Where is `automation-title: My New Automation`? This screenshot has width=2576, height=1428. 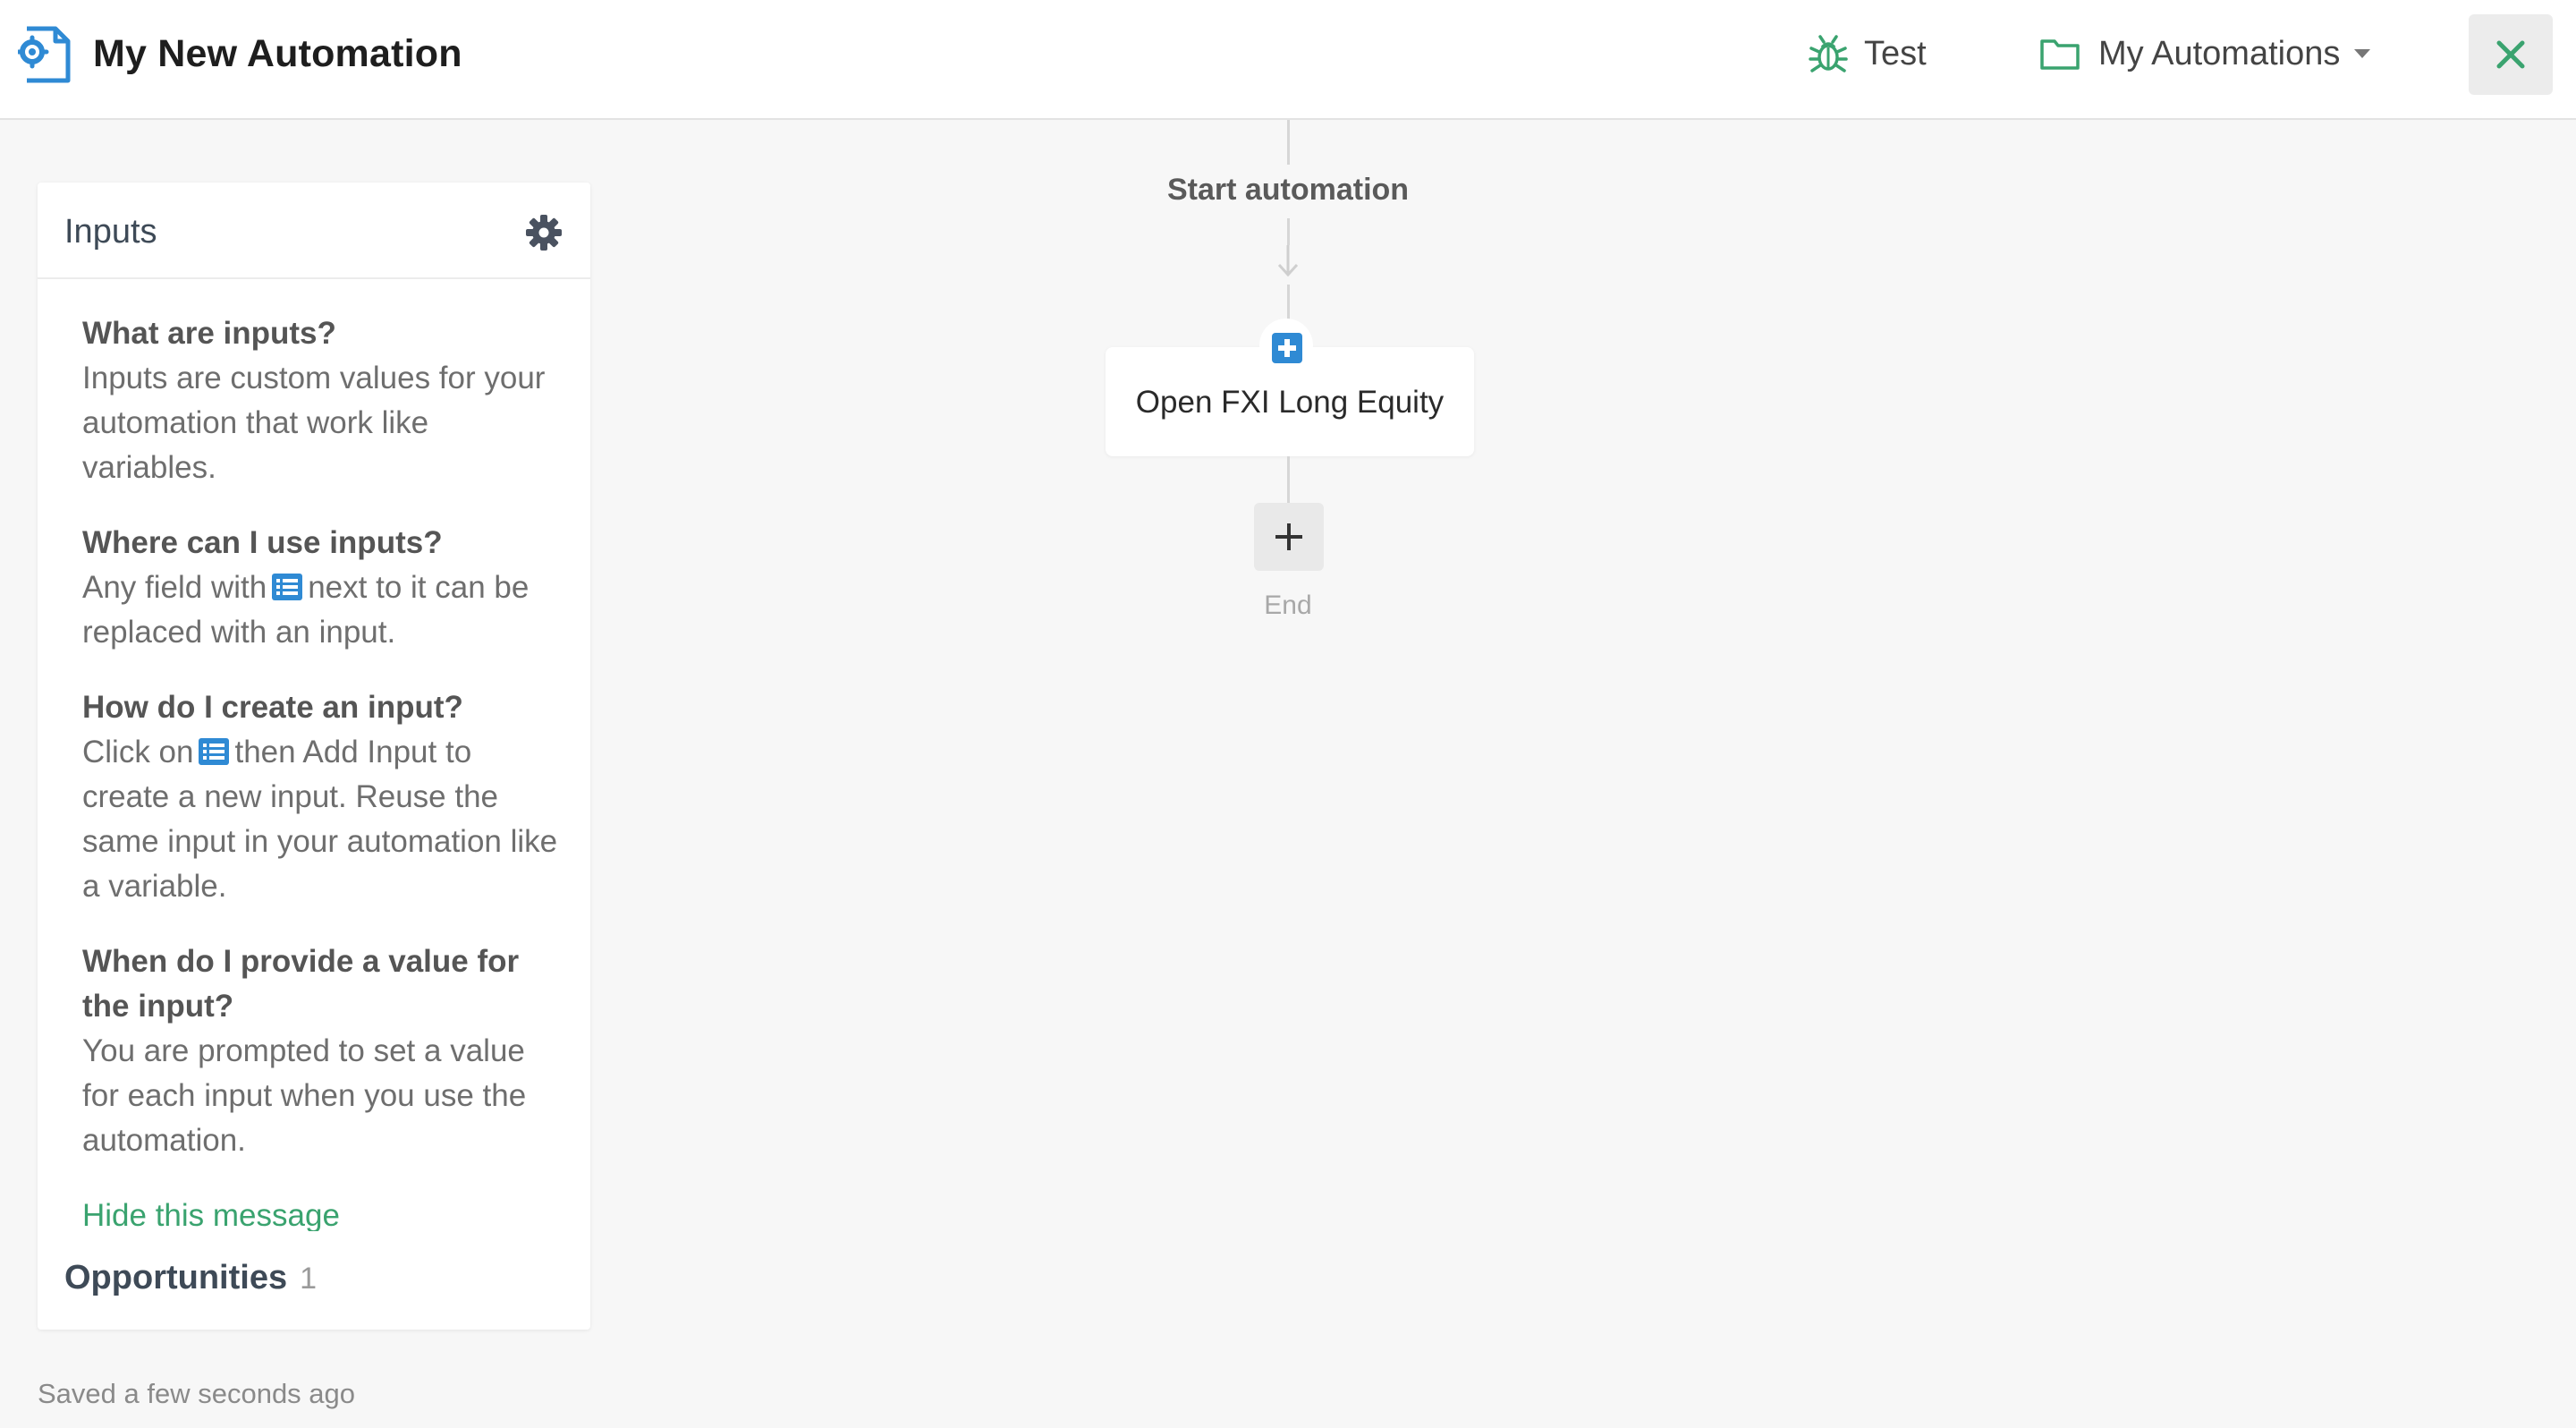
automation-title: My New Automation is located at coordinates (277, 54).